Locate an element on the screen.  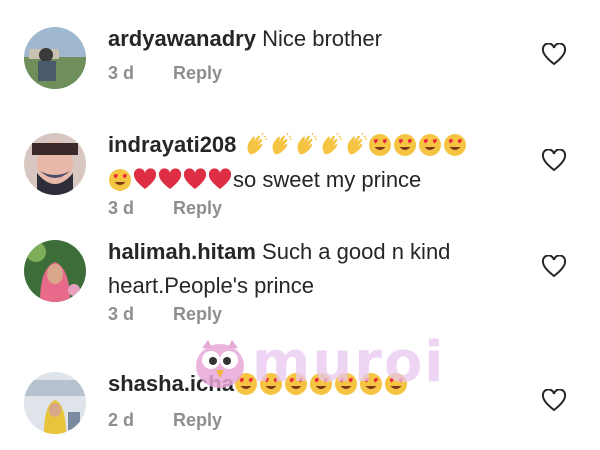
username: ardyawanadry is located at coordinates (182, 38).